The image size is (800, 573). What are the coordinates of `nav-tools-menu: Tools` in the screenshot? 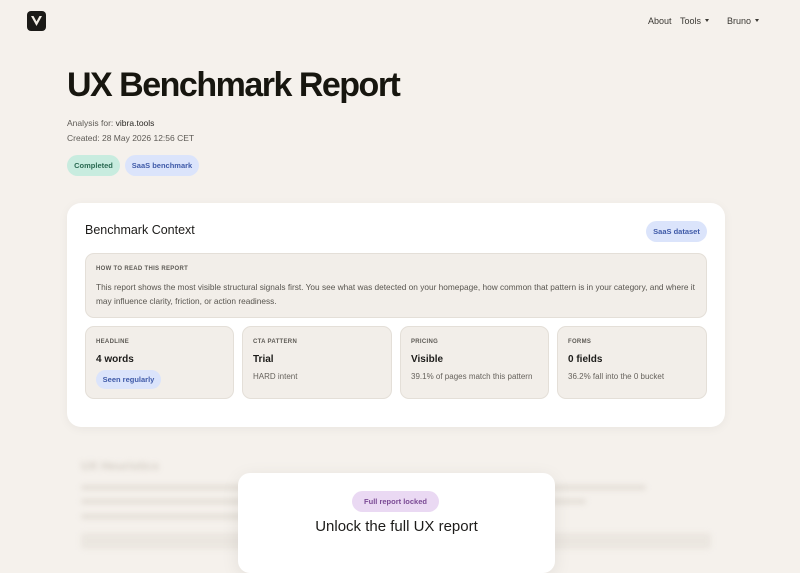 It's located at (695, 21).